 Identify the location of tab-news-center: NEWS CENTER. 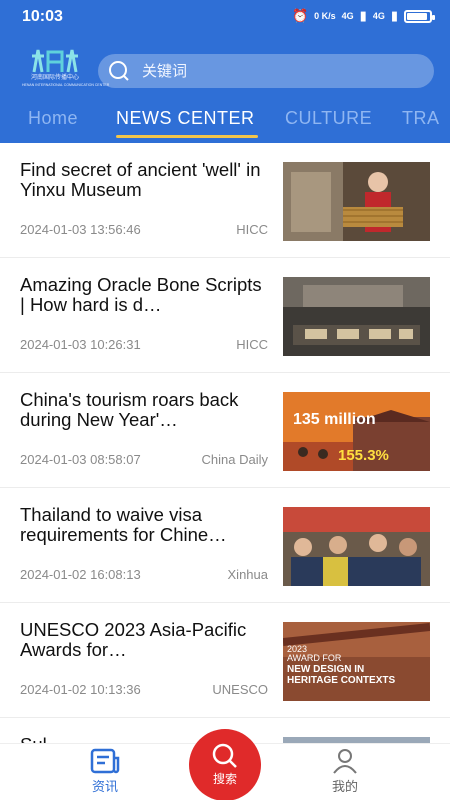
(185, 118).